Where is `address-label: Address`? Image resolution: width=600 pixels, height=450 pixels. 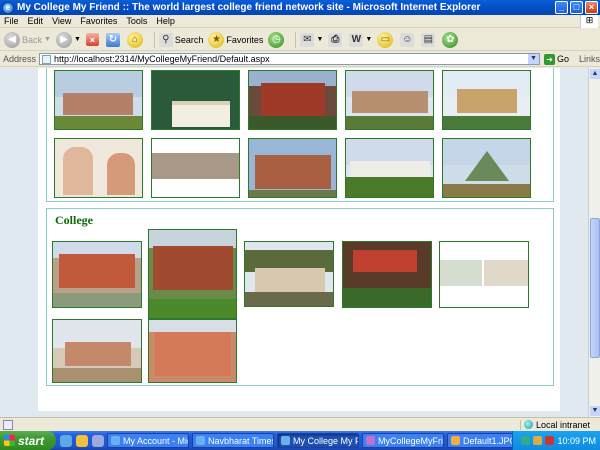 address-label: Address is located at coordinates (20, 59).